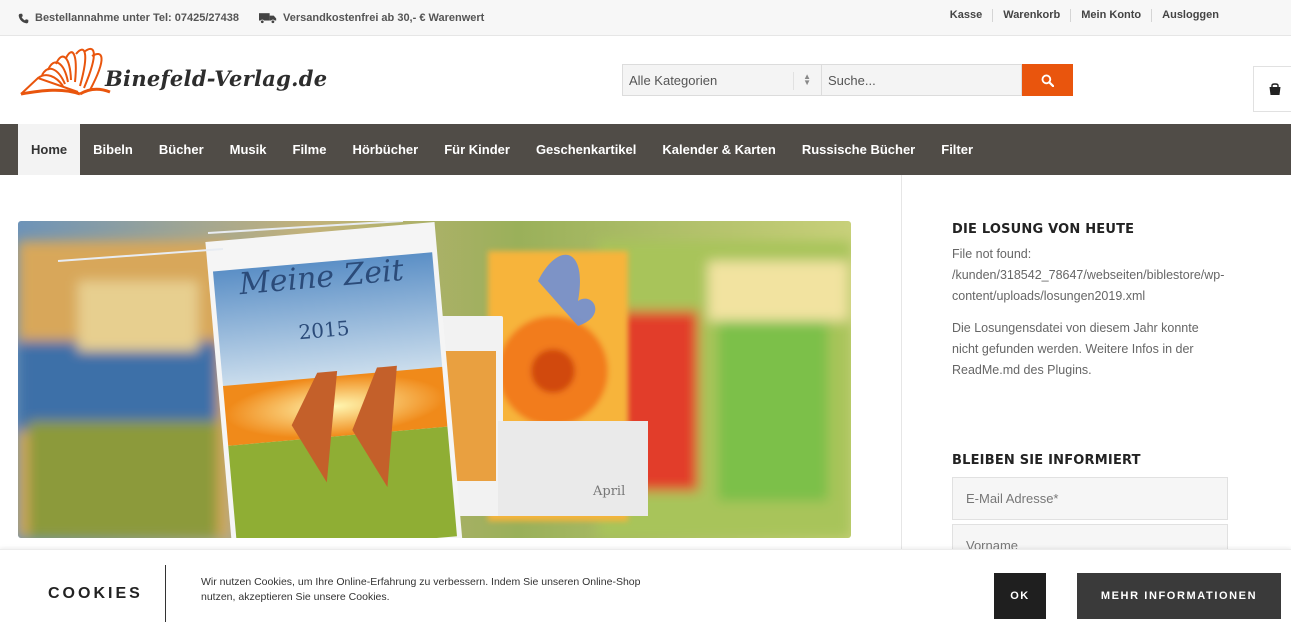 Image resolution: width=1291 pixels, height=624 pixels. What do you see at coordinates (95, 593) in the screenshot?
I see `cookie-title: COOKIES` at bounding box center [95, 593].